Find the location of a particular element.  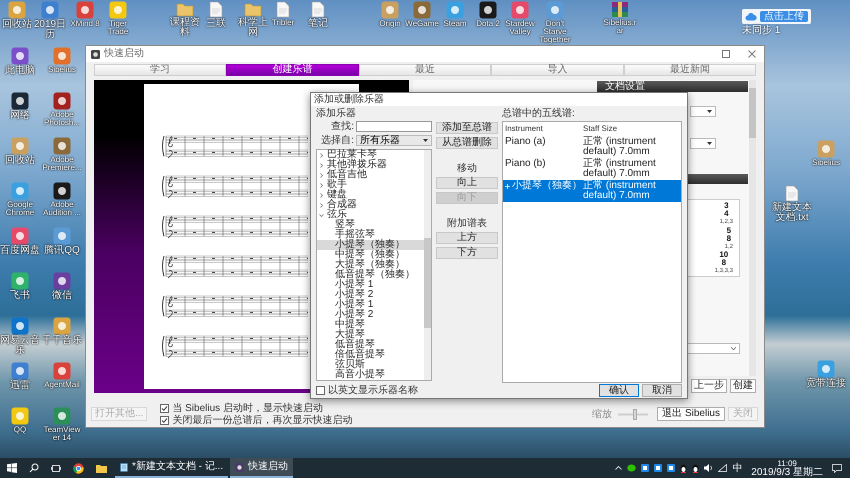

desktop-icon-label: Dota 2 is located at coordinates (488, 24).